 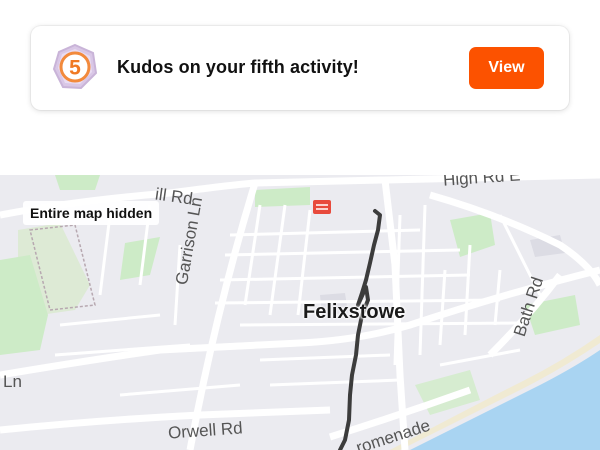 I want to click on badge-number: 5, so click(x=75, y=68).